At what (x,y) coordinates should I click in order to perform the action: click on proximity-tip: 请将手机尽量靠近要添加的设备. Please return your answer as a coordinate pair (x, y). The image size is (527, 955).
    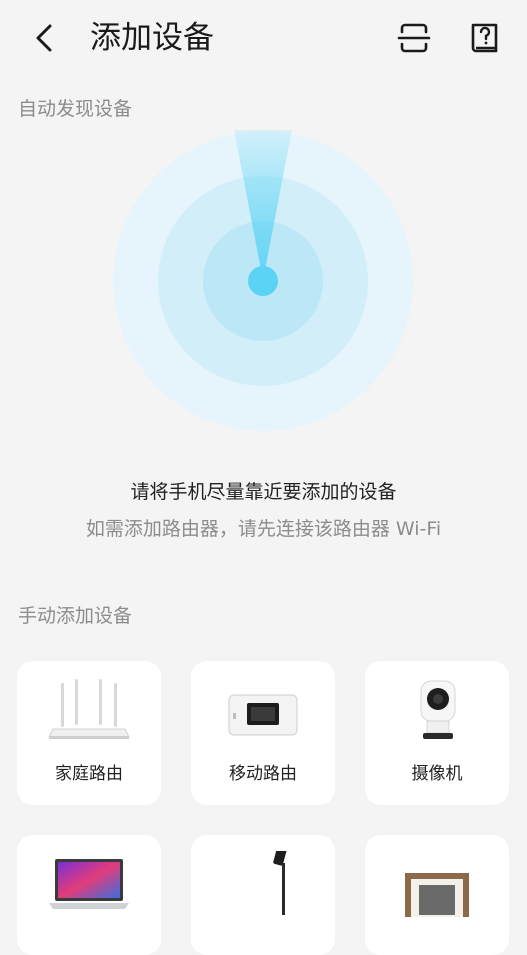
    Looking at the image, I should click on (263, 492).